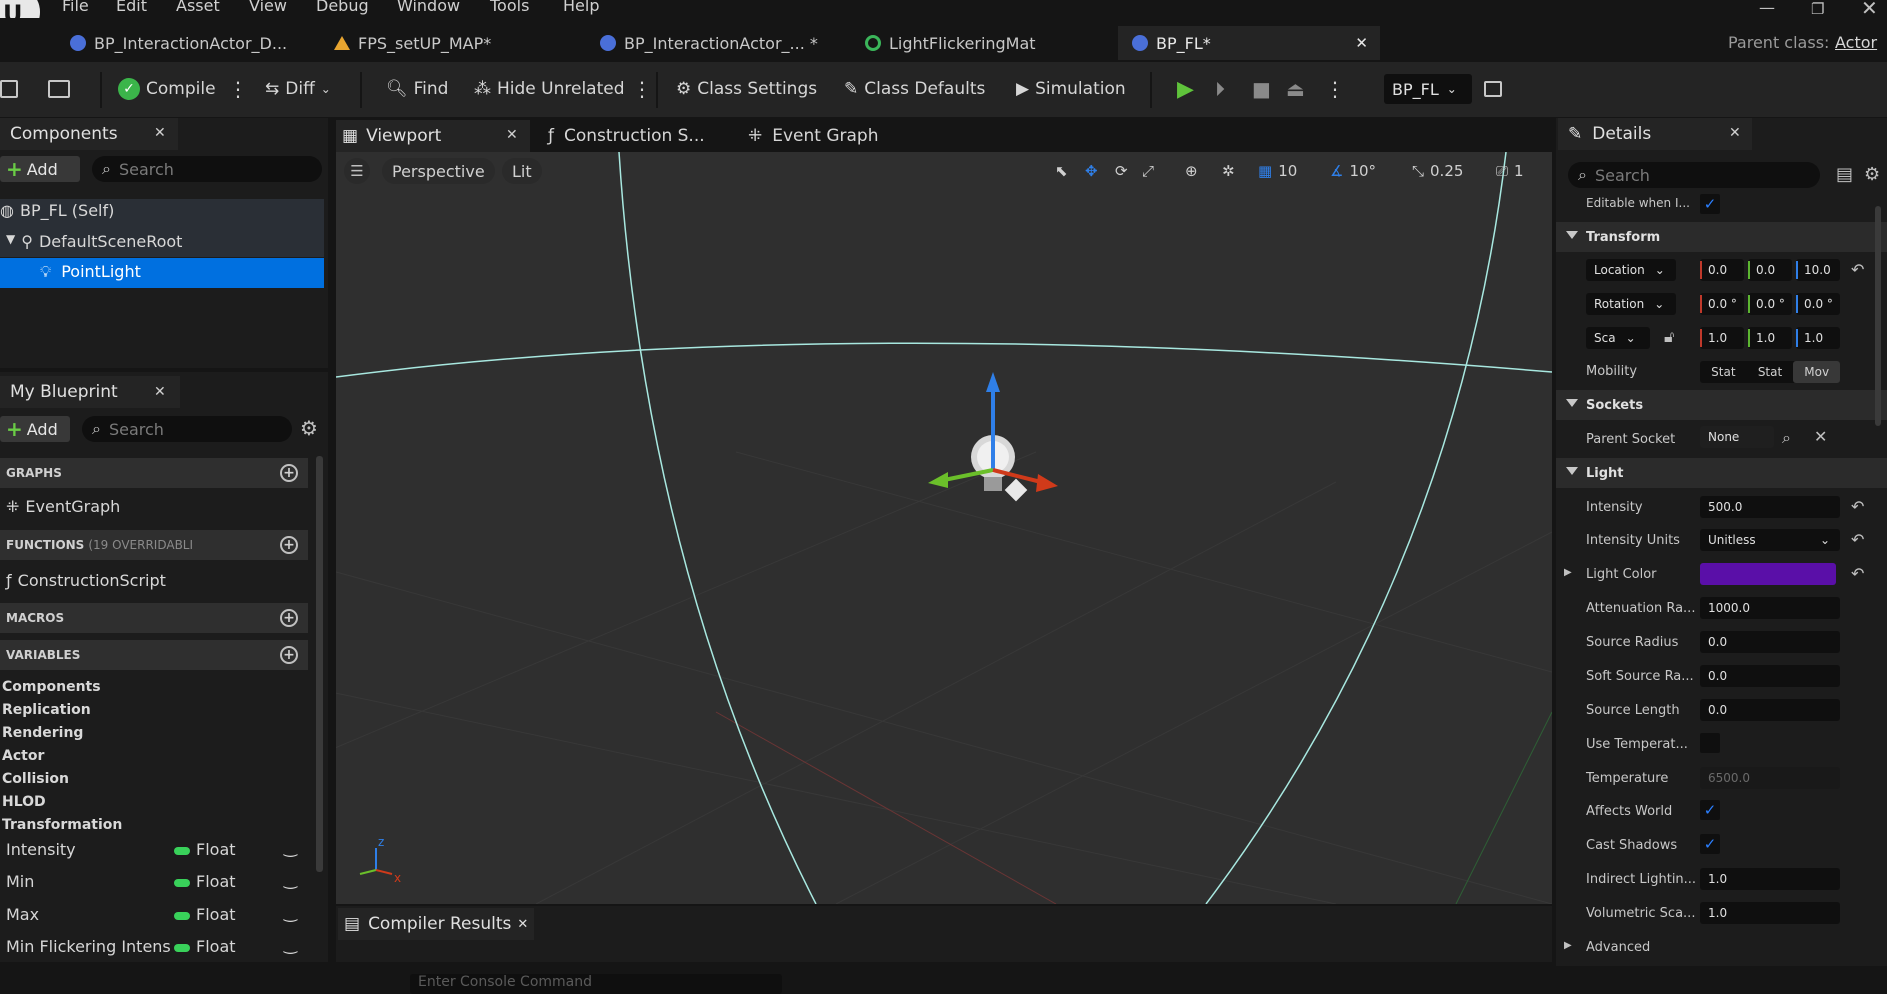 The height and width of the screenshot is (994, 1887). I want to click on surface-snap-icon: ✲, so click(1228, 171).